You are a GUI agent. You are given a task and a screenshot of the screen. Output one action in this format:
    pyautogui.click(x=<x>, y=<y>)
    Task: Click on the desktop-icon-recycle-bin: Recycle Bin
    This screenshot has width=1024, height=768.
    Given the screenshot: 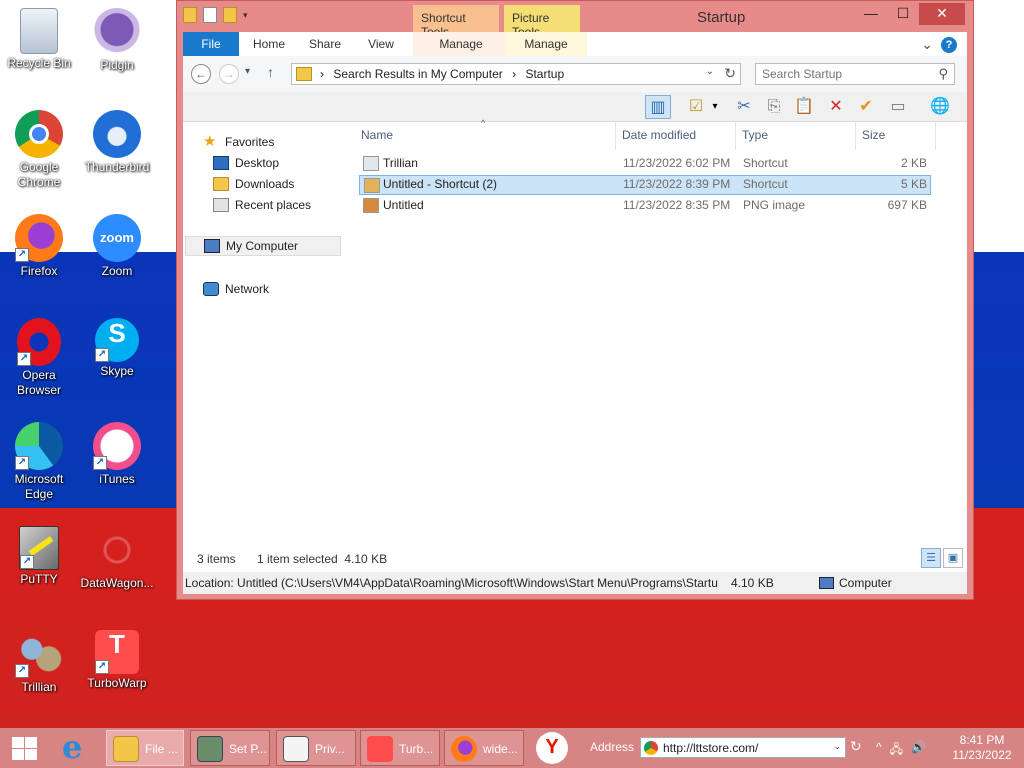 What is the action you would take?
    pyautogui.click(x=39, y=39)
    